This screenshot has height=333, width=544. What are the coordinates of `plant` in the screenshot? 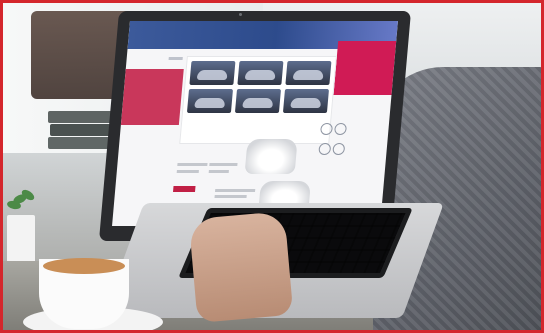 It's located at (23, 202).